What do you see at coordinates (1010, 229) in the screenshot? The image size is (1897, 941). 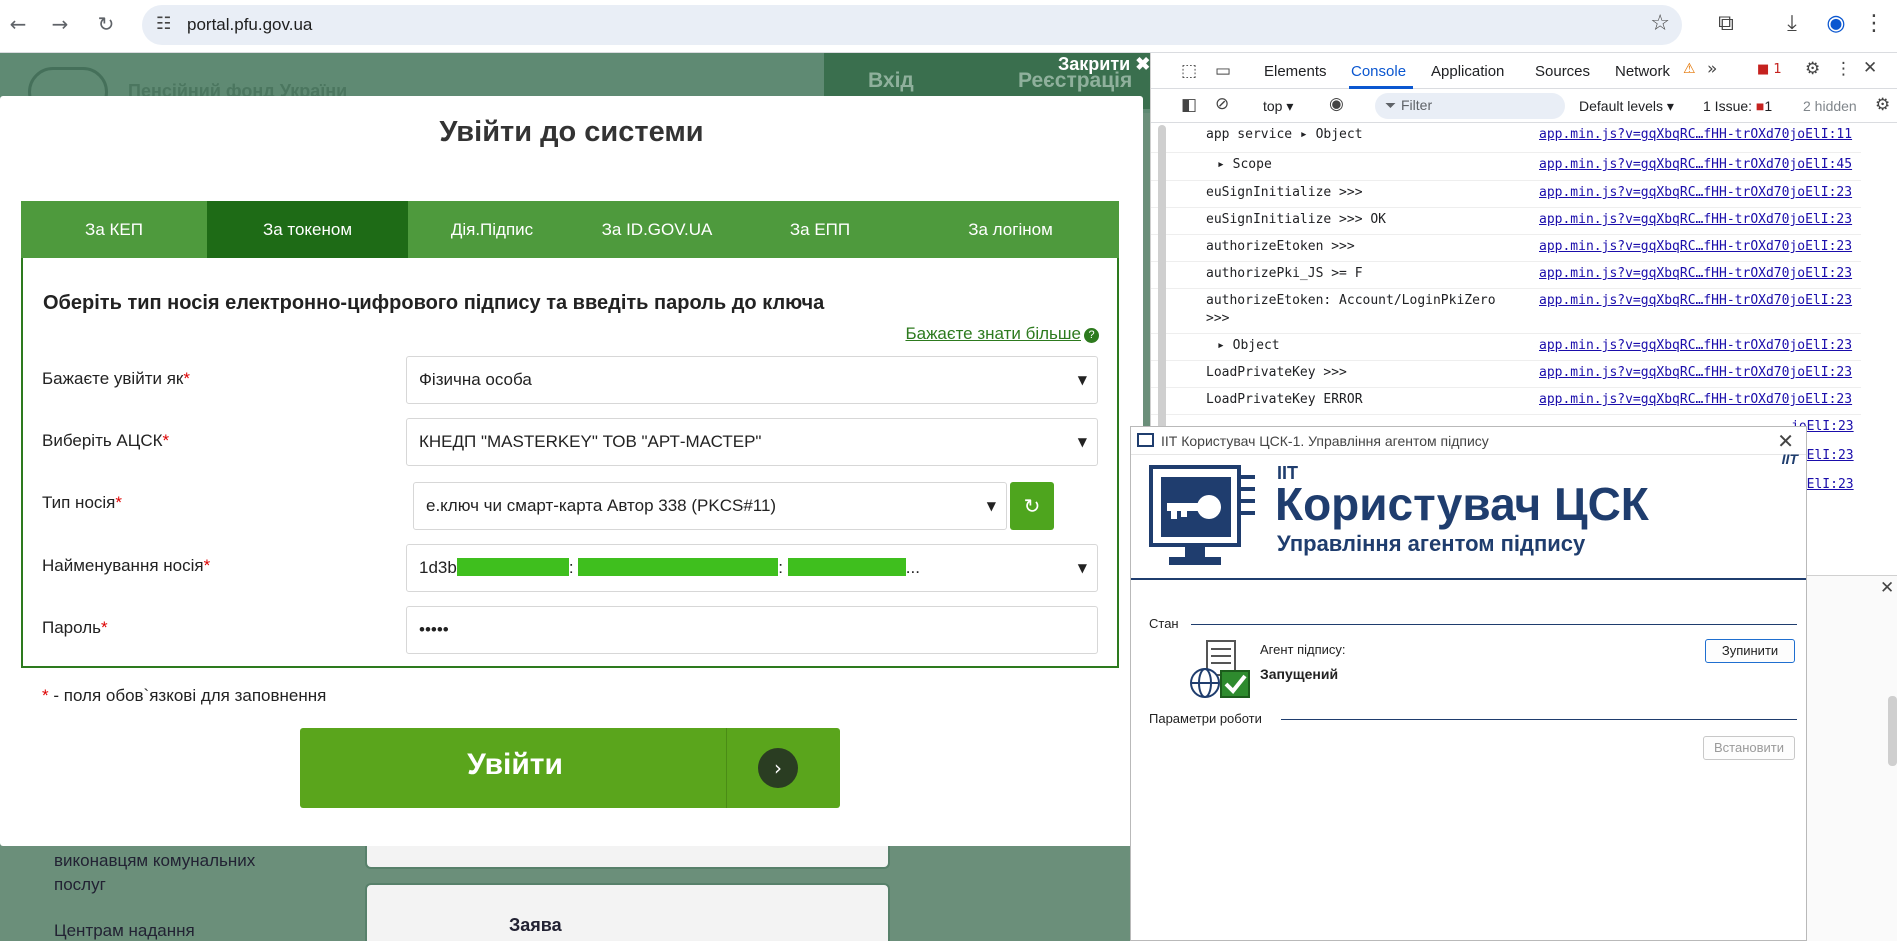 I see `tab-login: За логіном` at bounding box center [1010, 229].